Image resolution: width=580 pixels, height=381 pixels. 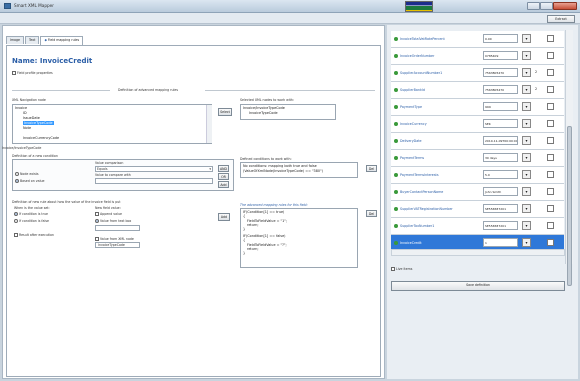 I want to click on properties-hscrollbar, so click(x=478, y=252).